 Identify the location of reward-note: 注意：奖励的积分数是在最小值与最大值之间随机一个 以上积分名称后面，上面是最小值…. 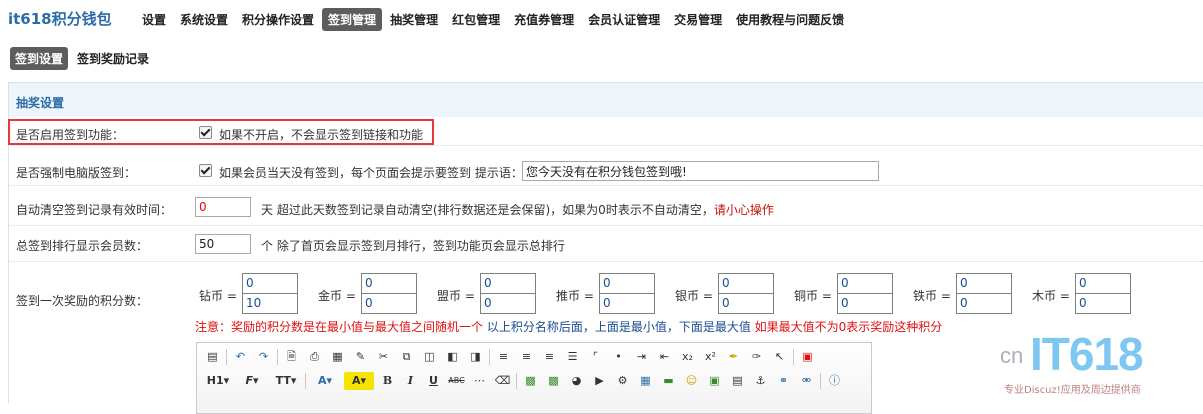
(568, 326).